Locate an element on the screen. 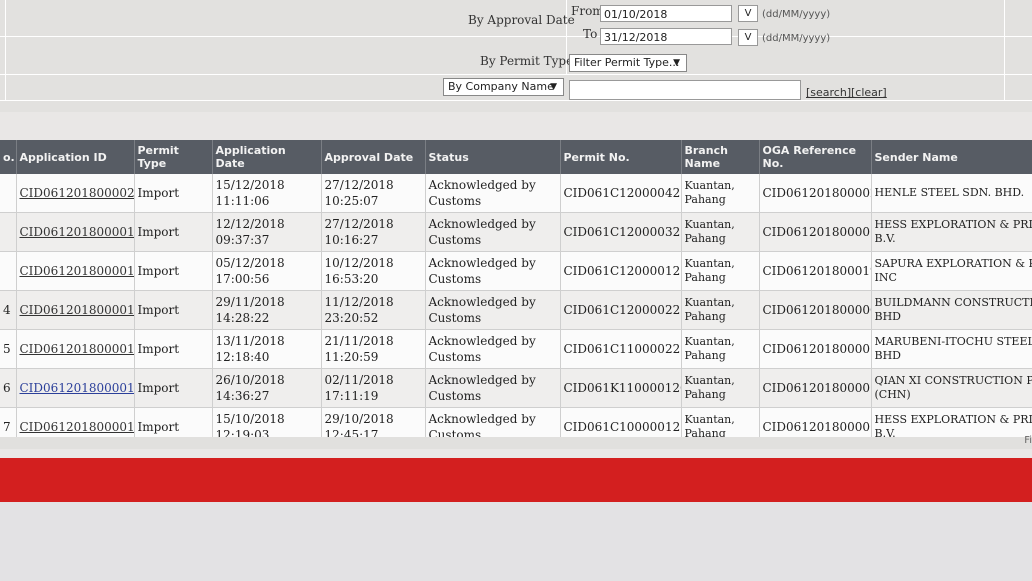  to-date-picker-button: V is located at coordinates (748, 37).